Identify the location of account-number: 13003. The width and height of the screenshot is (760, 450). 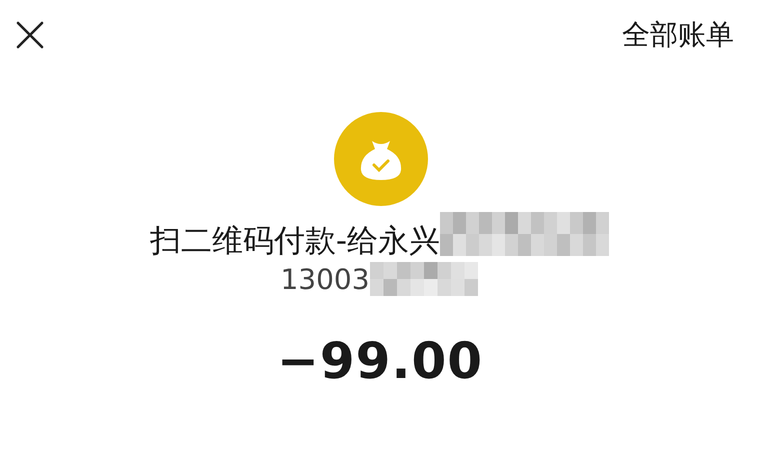
(325, 279).